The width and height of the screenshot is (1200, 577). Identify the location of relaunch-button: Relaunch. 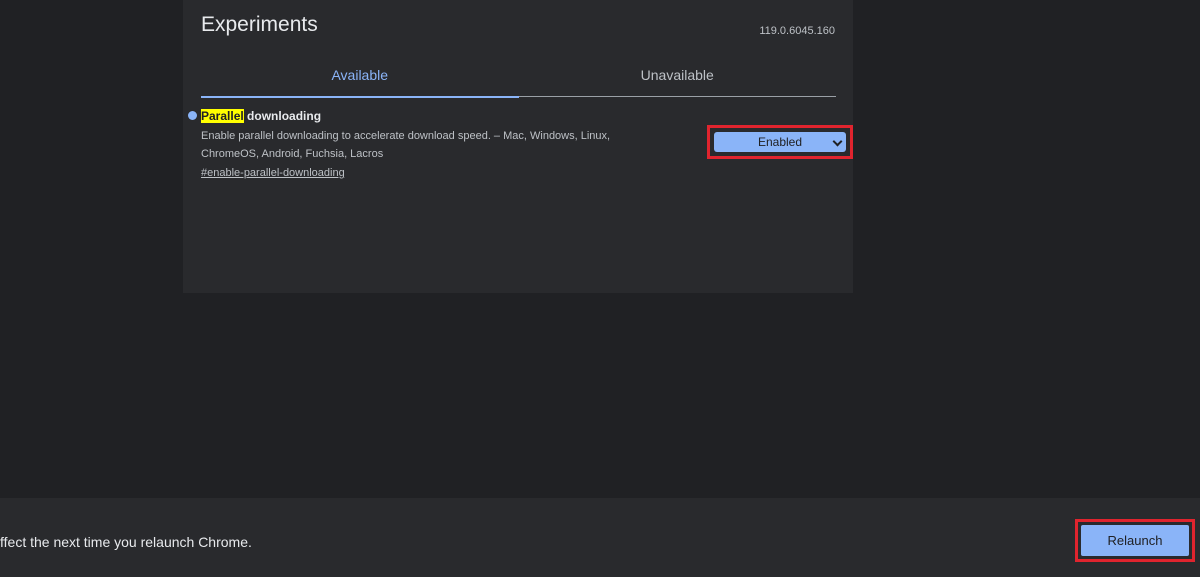
(1135, 540).